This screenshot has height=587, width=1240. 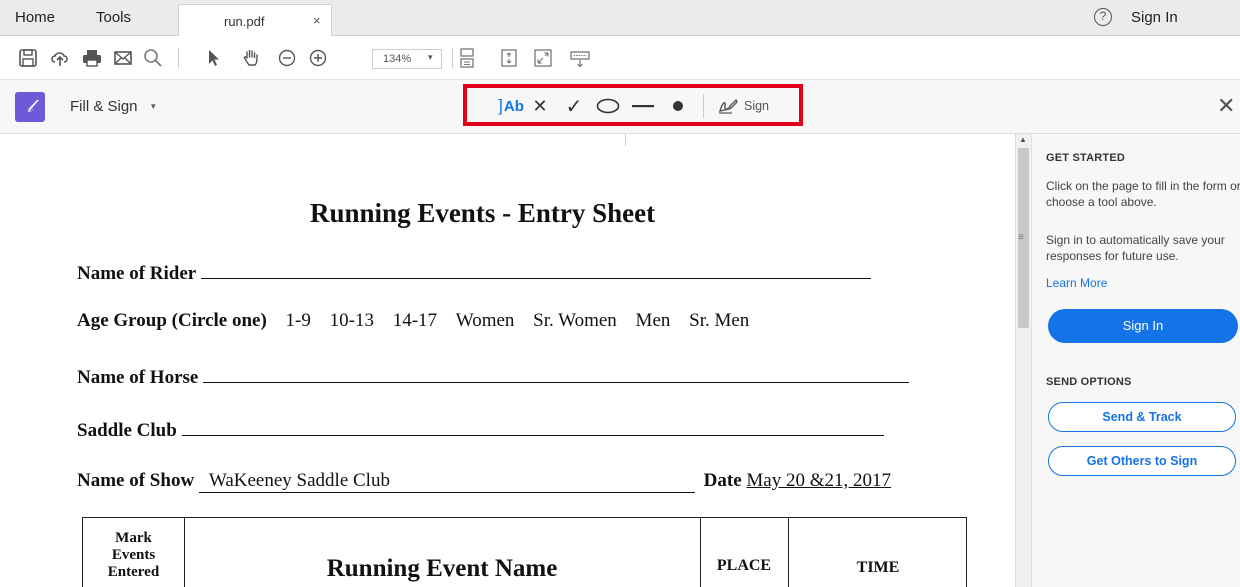 I want to click on tool-divider, so click(x=703, y=106).